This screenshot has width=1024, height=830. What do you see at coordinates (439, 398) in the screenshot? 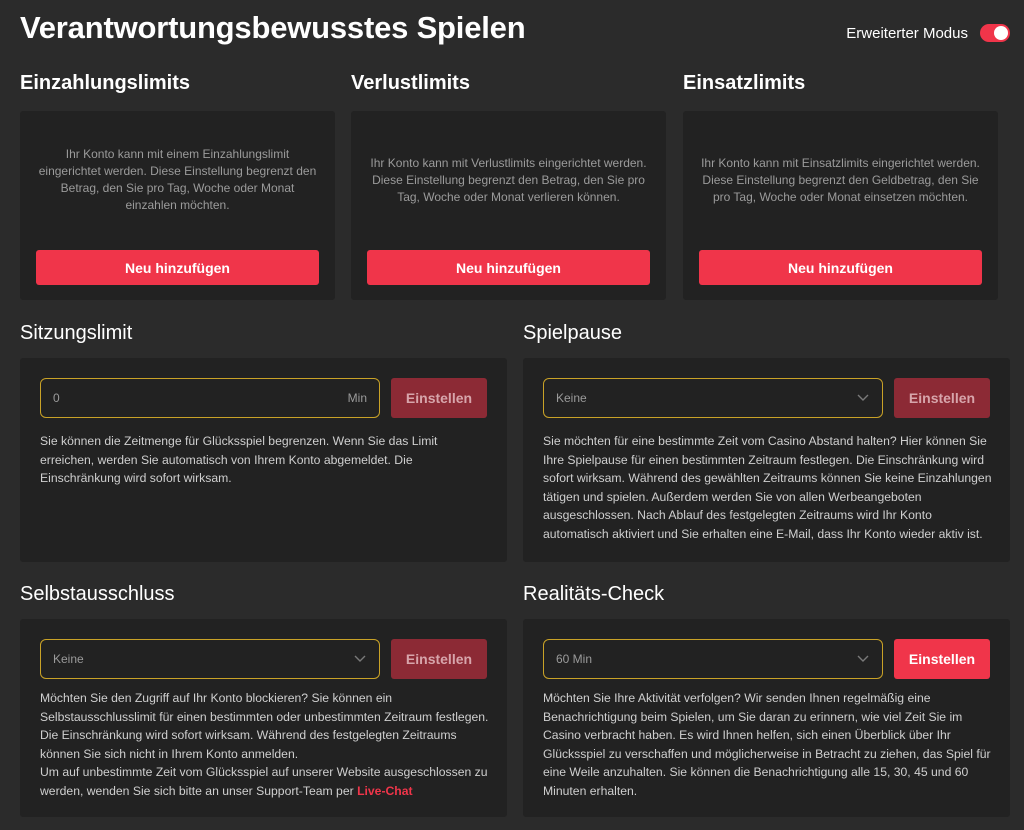
I see `session-limit-set-button: Einstellen` at bounding box center [439, 398].